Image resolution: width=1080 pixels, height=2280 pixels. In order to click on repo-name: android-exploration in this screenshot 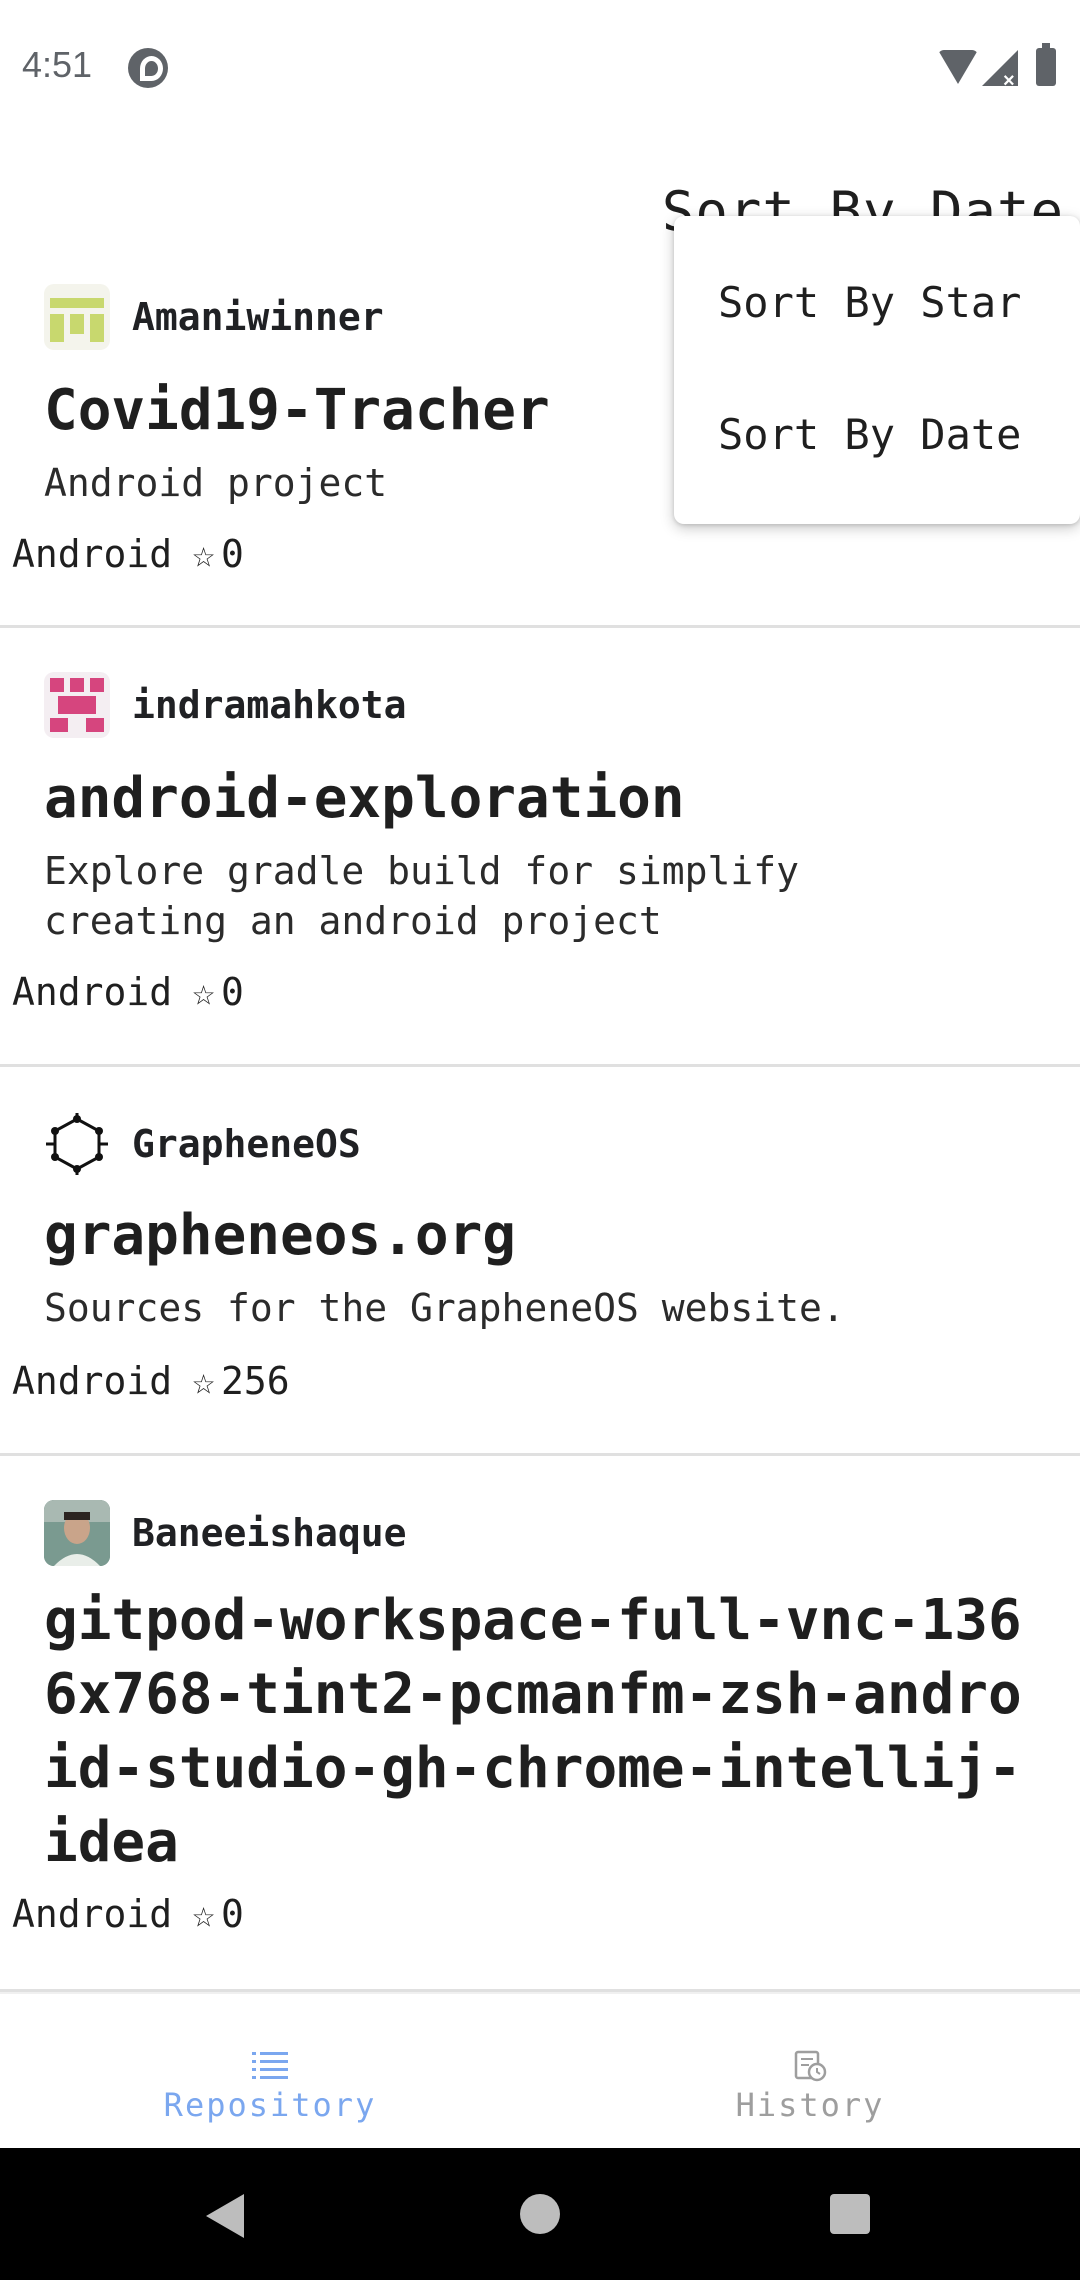, I will do `click(364, 798)`.